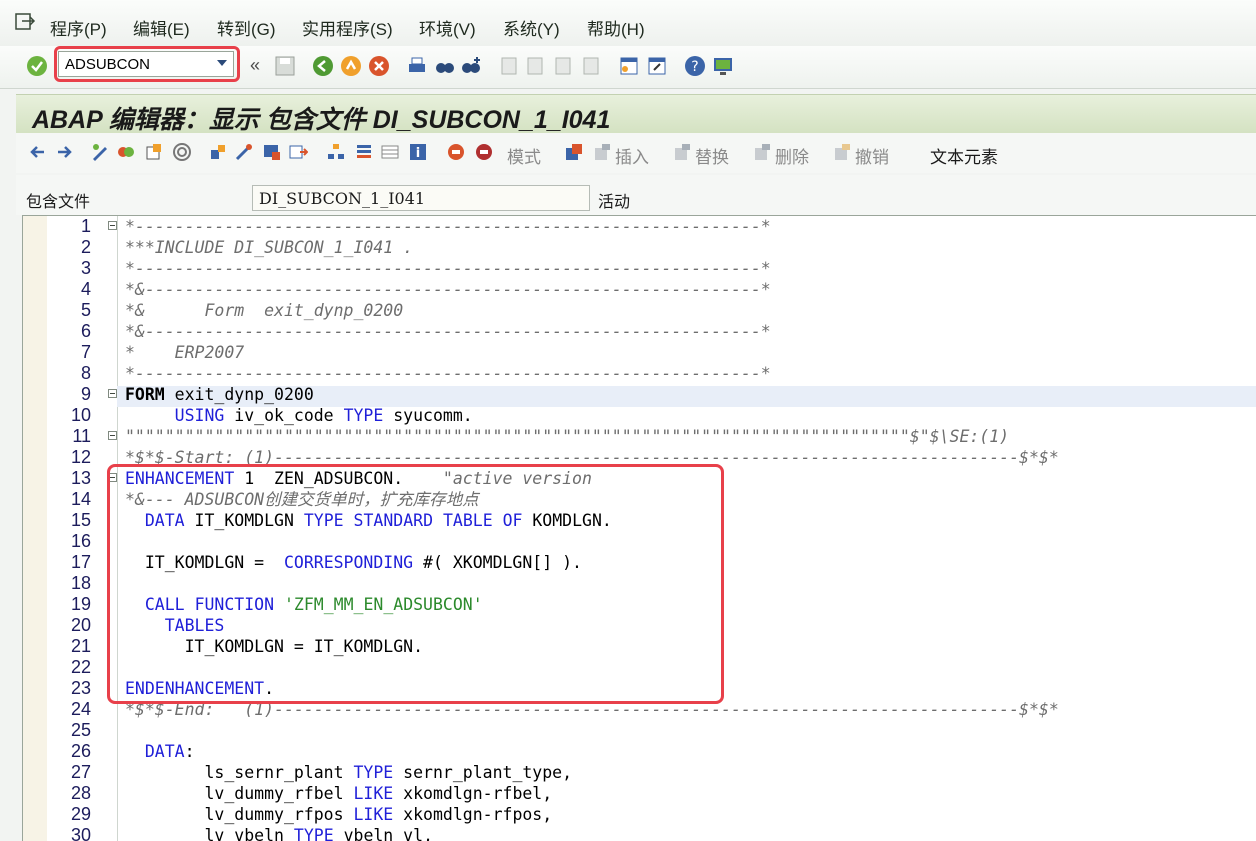 The width and height of the screenshot is (1256, 841). I want to click on menu-program: 程序(P), so click(78, 27).